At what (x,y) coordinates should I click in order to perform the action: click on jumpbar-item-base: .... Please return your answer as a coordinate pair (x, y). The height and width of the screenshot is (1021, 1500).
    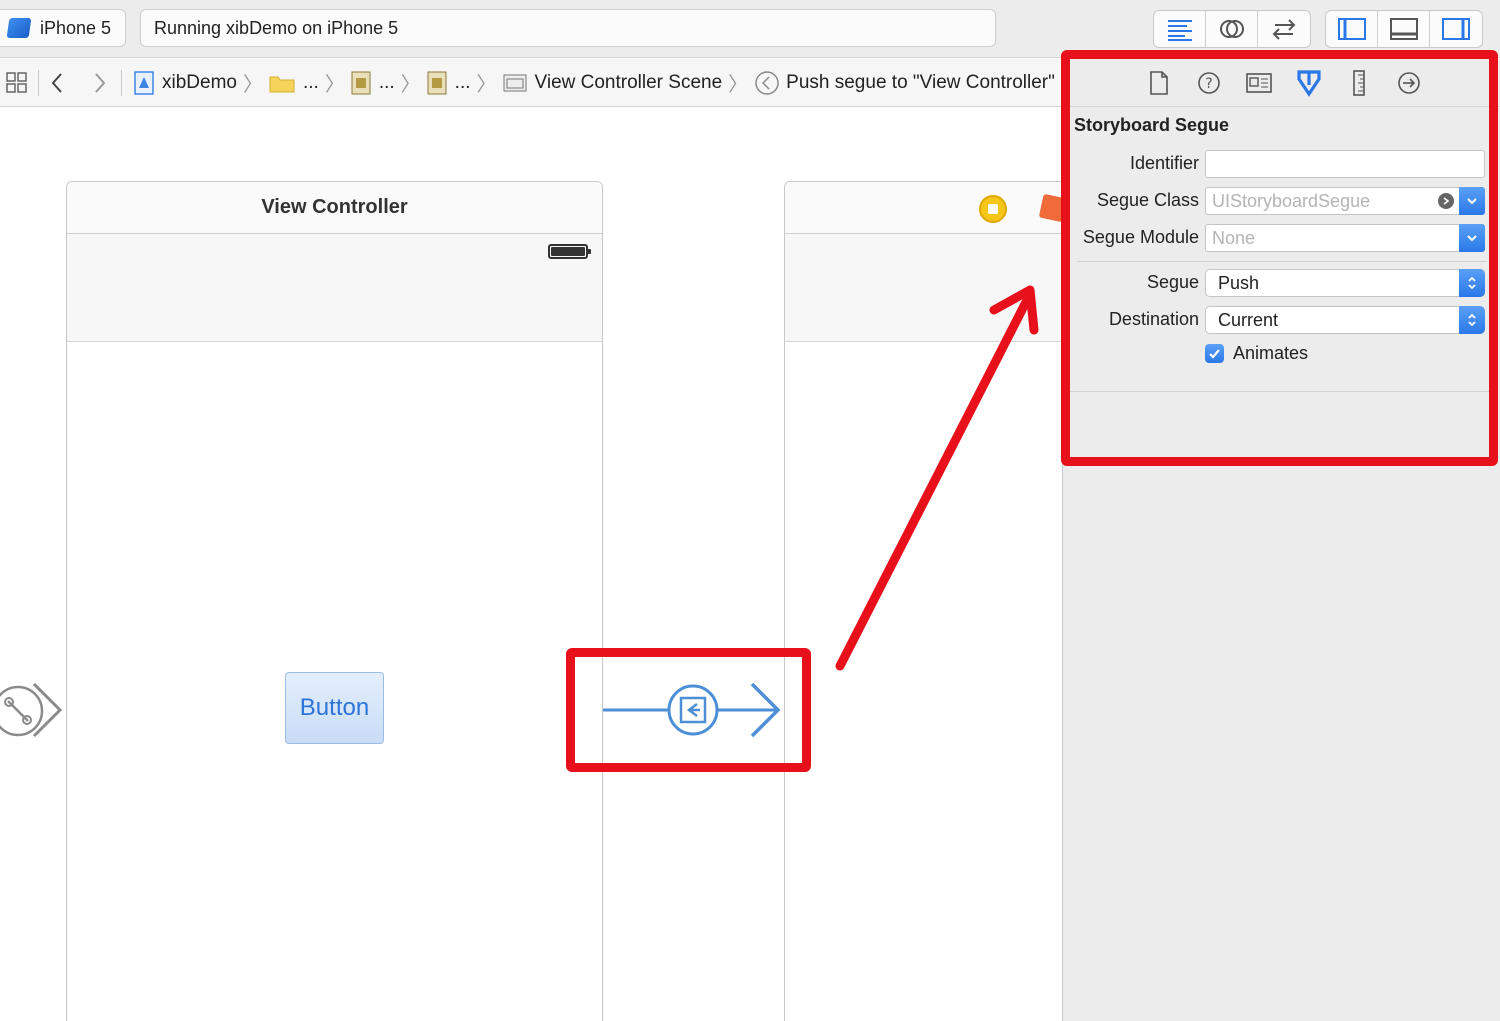
    Looking at the image, I should click on (463, 83).